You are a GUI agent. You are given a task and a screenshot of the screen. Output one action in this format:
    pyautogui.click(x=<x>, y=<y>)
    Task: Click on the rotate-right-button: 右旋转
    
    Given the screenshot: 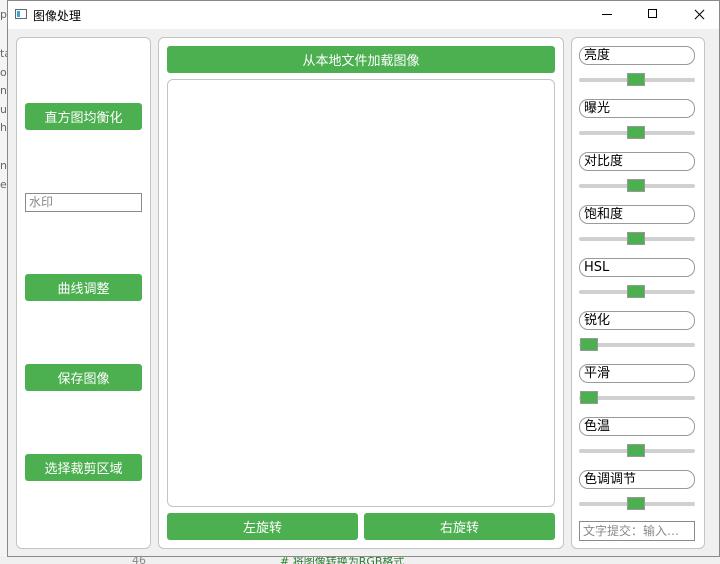 What is the action you would take?
    pyautogui.click(x=459, y=526)
    